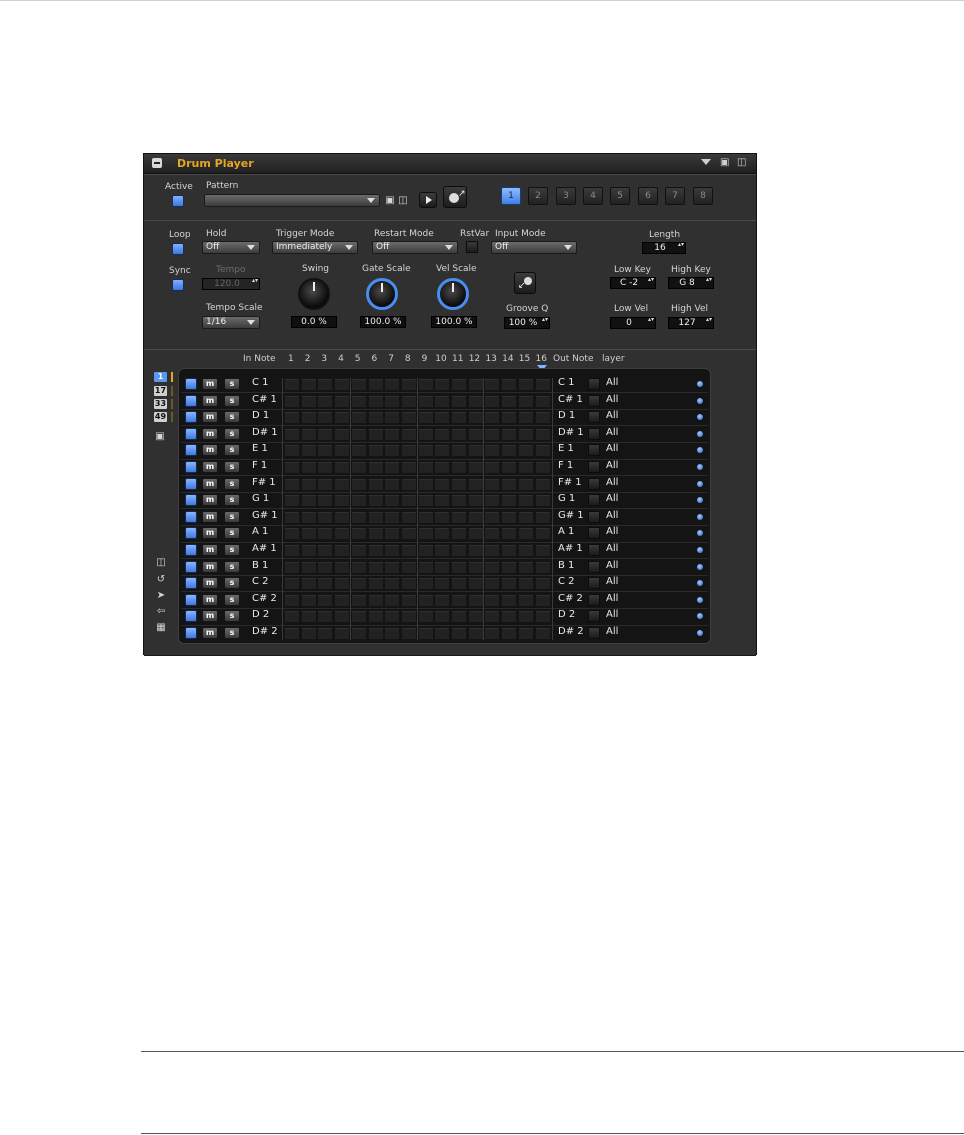 This screenshot has width=964, height=1135. Describe the element at coordinates (160, 437) in the screenshot. I see `lock-icon: ▣` at that location.